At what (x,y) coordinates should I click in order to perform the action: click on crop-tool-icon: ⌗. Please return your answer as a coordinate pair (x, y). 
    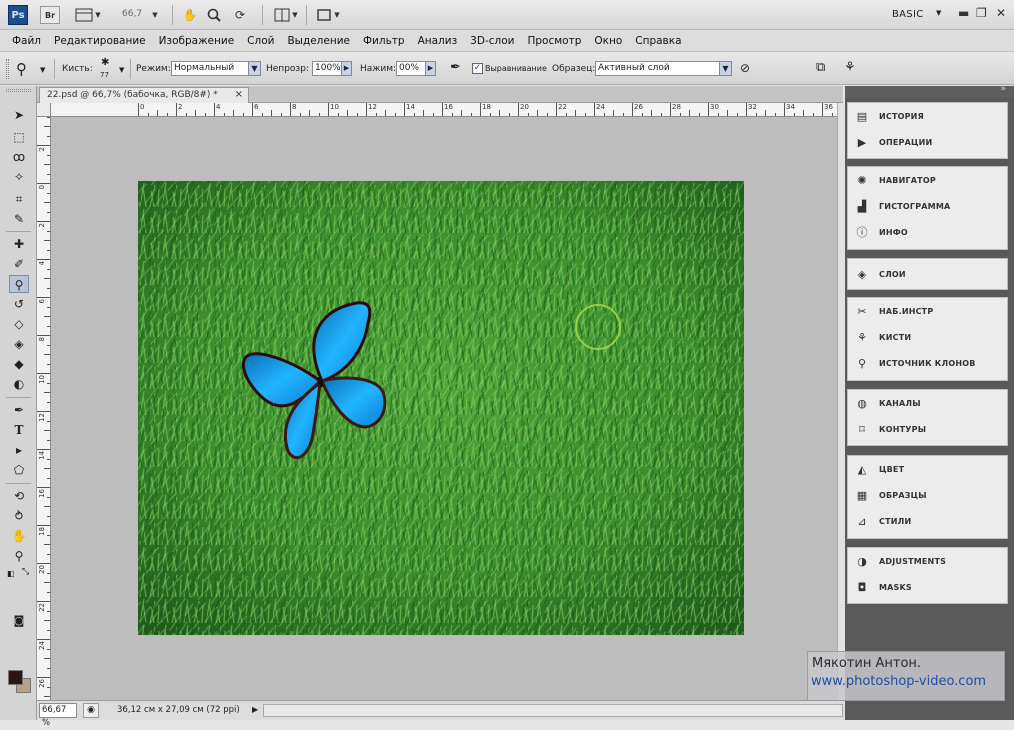
    Looking at the image, I should click on (19, 199).